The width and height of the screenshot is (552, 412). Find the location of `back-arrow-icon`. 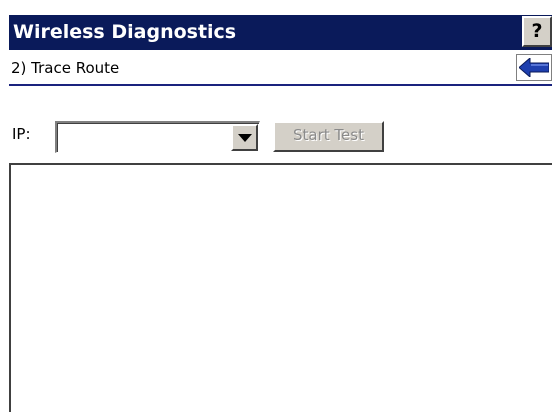

back-arrow-icon is located at coordinates (534, 67).